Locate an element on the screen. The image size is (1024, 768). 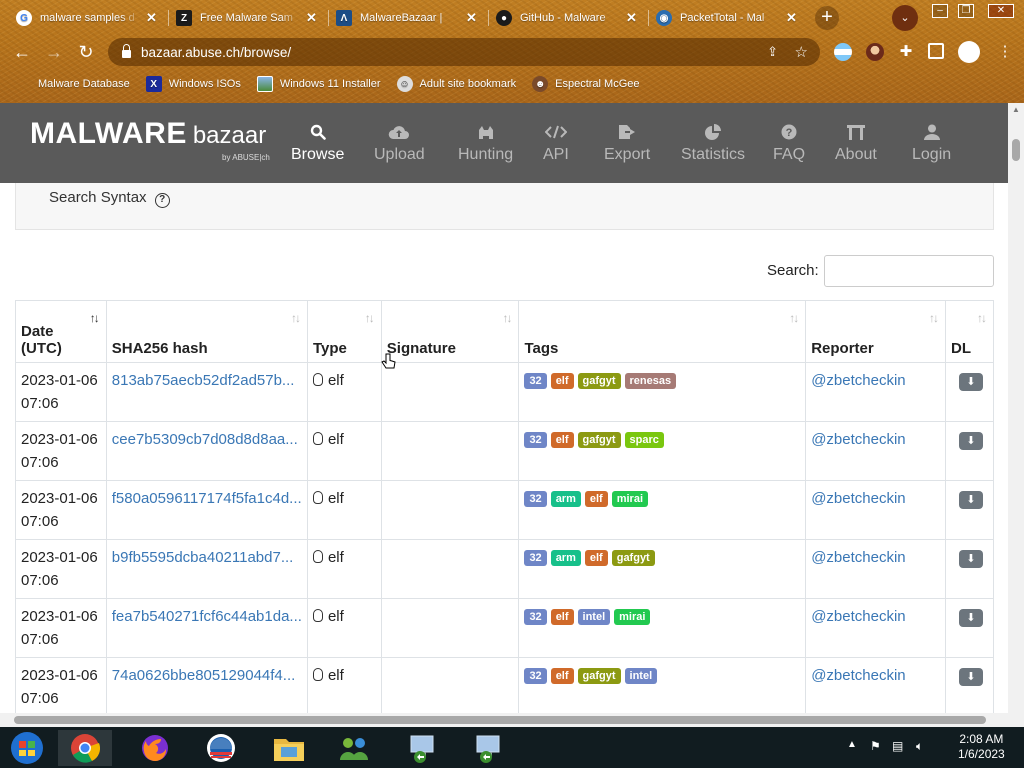
tab-search-button: ⌄ is located at coordinates (905, 18).